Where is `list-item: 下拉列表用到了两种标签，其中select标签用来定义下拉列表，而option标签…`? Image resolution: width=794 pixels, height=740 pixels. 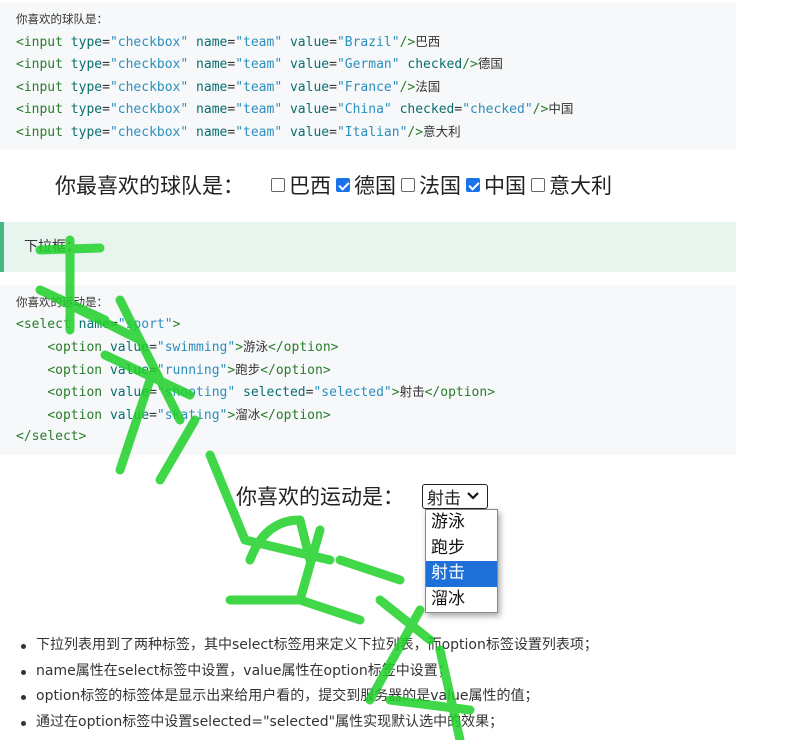
list-item: 下拉列表用到了两种标签，其中select标签用来定义下拉列表，而option标签… is located at coordinates (309, 646).